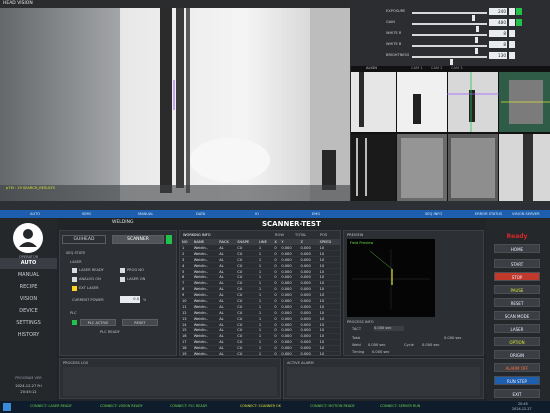 Image resolution: width=550 pixels, height=413 pixels. I want to click on tab-welding: WELDING, so click(122, 222).